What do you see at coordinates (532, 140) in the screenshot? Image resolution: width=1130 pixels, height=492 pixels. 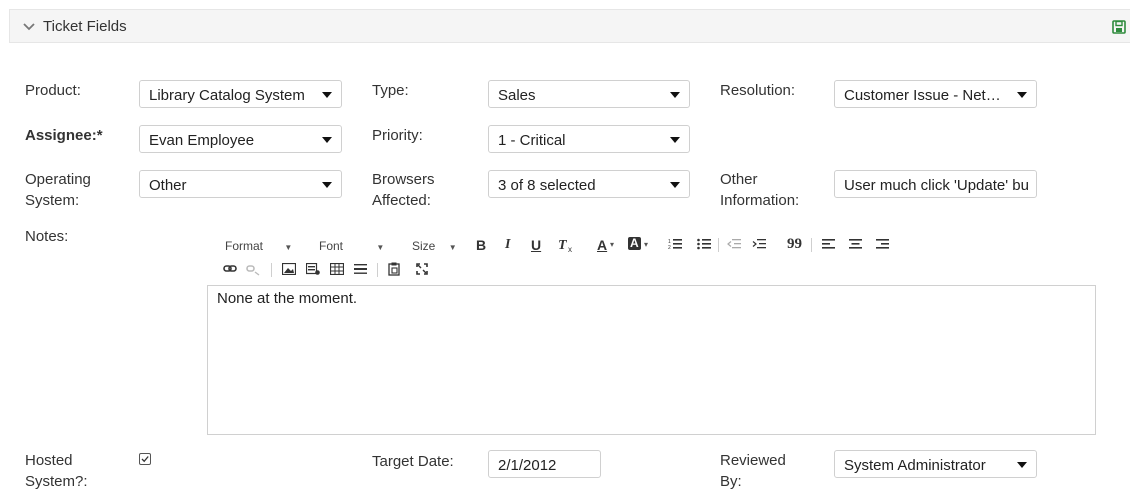 I see `priority-value: 1 - Critical` at bounding box center [532, 140].